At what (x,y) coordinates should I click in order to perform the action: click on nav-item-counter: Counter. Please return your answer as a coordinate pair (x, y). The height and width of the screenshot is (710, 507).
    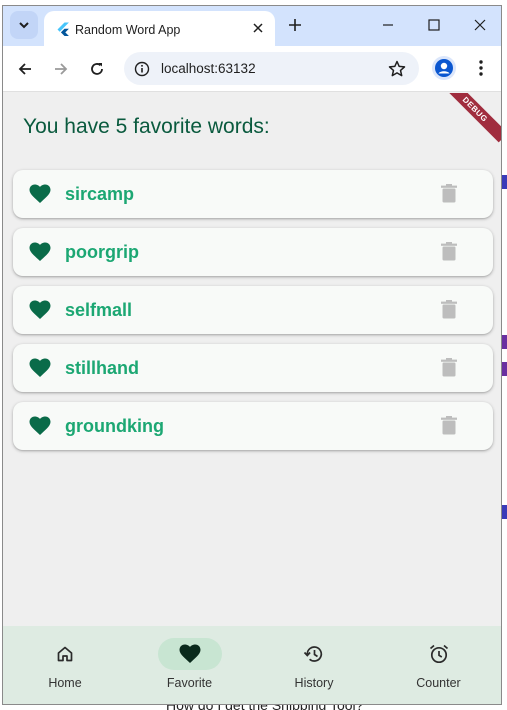
    Looking at the image, I should click on (439, 665).